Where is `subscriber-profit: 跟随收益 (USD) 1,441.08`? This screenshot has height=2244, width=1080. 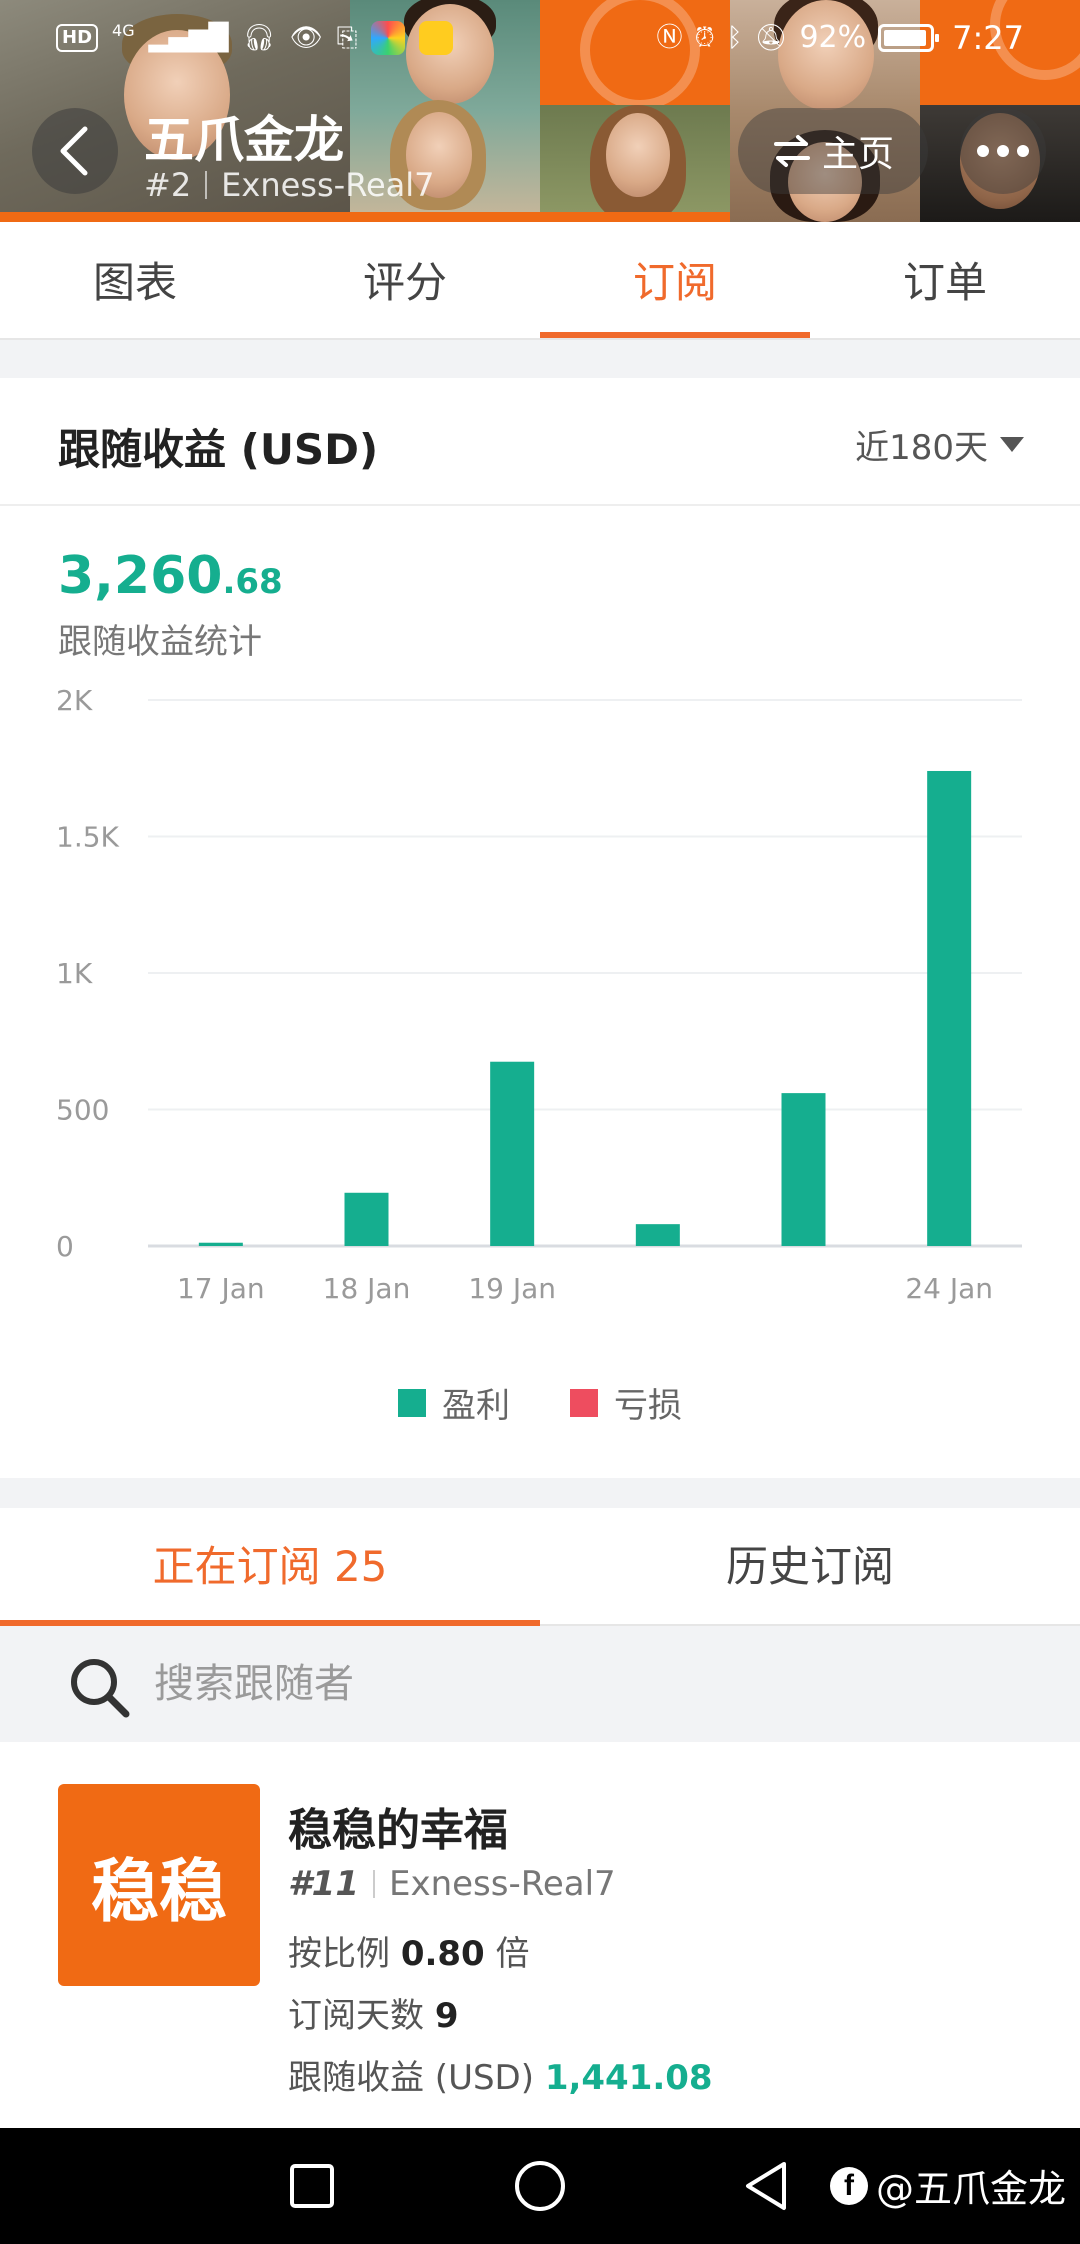
subscriber-profit: 跟随收益 (USD) 1,441.08 is located at coordinates (500, 2074).